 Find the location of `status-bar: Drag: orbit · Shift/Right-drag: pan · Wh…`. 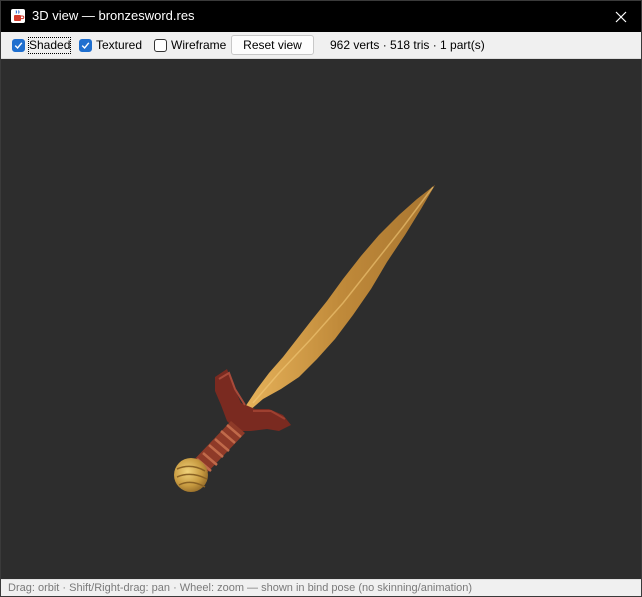

status-bar: Drag: orbit · Shift/Right-drag: pan · Wh… is located at coordinates (321, 587).